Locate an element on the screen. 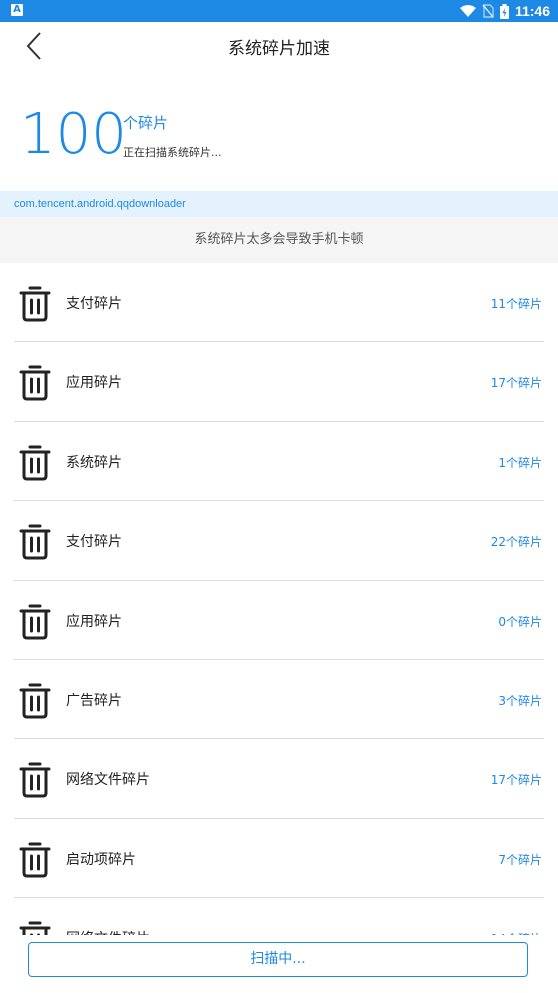 The image size is (558, 993). current-package: com.tencent.android.qqdownloader is located at coordinates (279, 204).